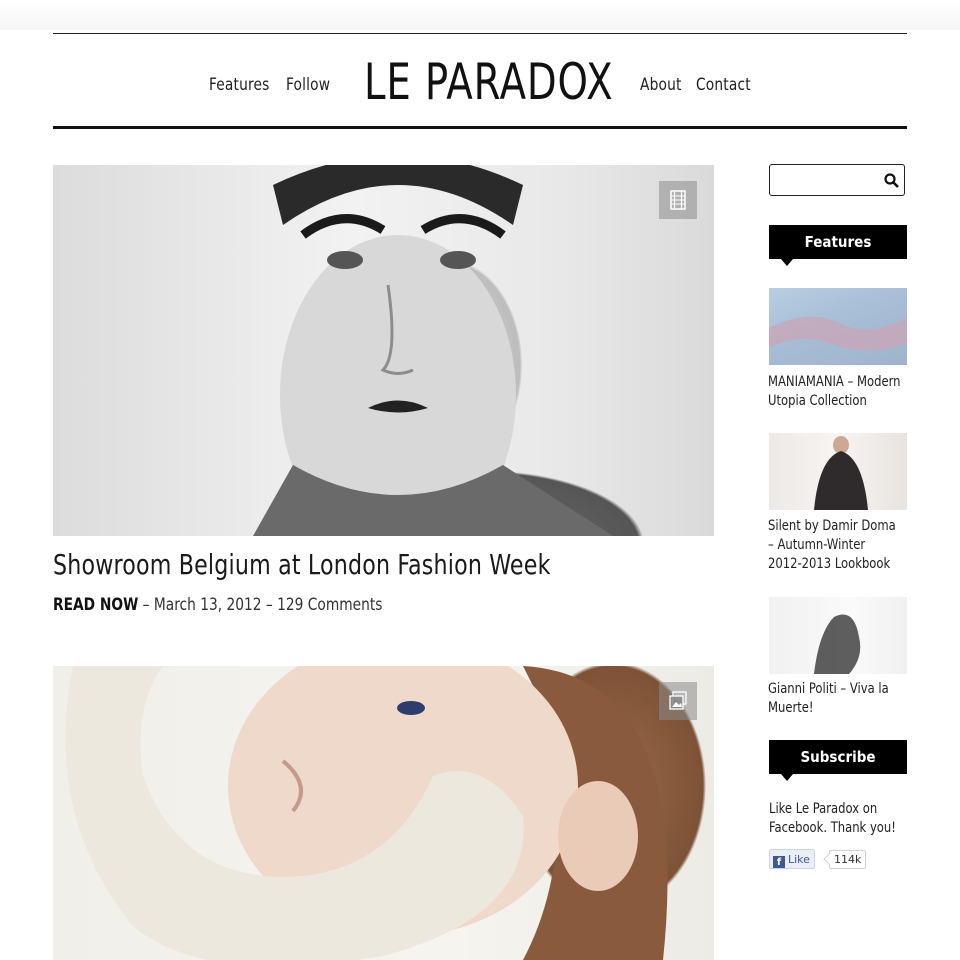 The width and height of the screenshot is (960, 960). I want to click on gallery-icon, so click(678, 700).